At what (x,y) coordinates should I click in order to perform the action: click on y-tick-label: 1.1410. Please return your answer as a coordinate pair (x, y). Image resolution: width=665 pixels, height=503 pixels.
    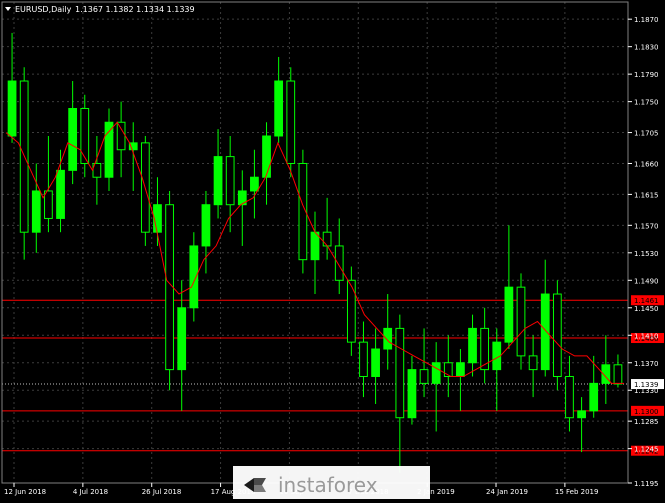
    Looking at the image, I should click on (646, 336).